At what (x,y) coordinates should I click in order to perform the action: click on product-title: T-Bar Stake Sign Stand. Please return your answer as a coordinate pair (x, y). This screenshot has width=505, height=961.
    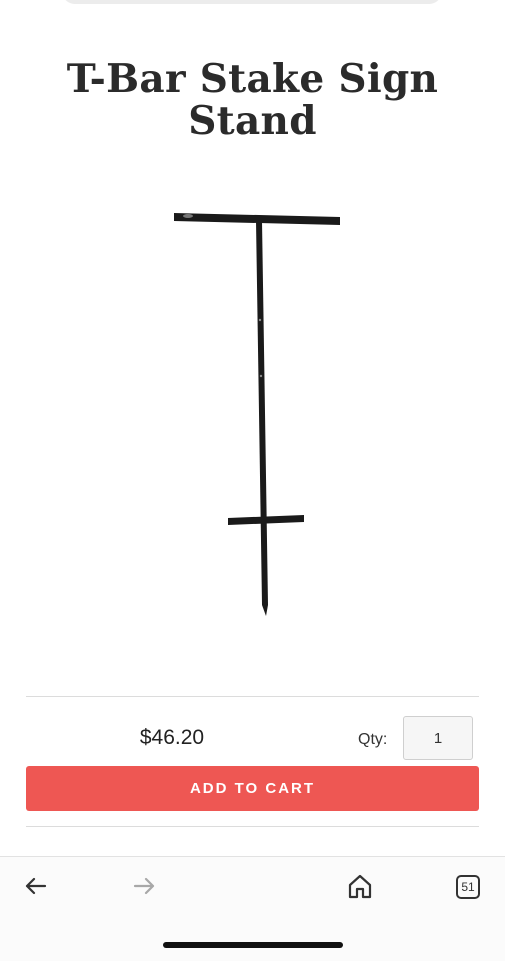
    Looking at the image, I should click on (252, 100).